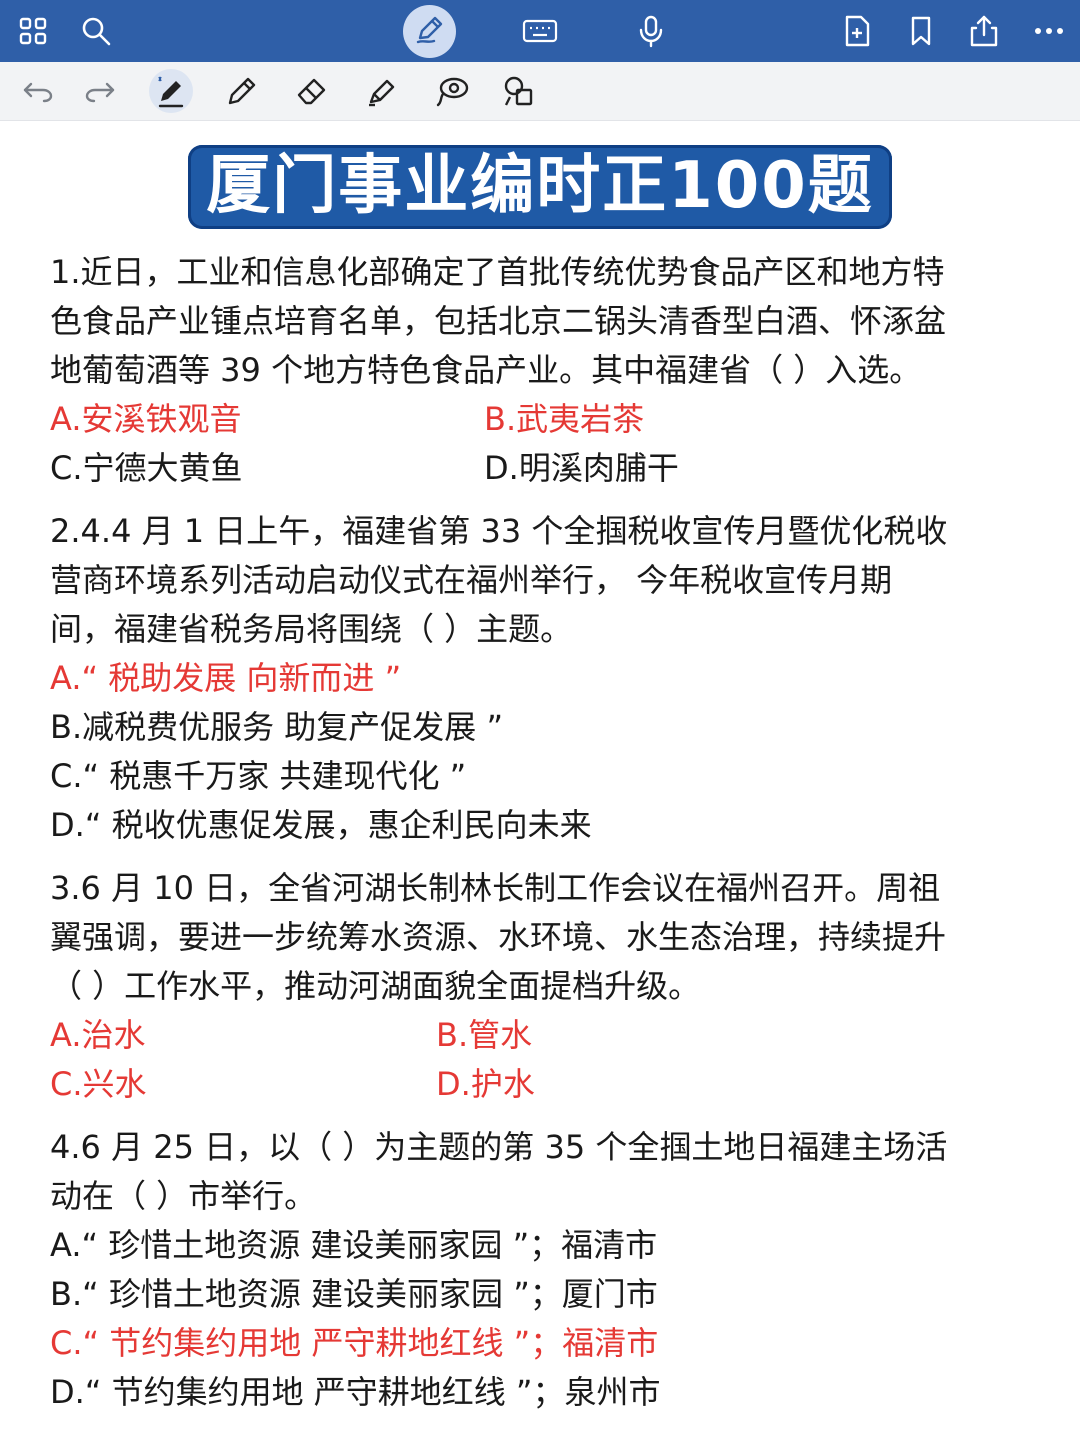 This screenshot has height=1443, width=1080. What do you see at coordinates (581, 468) in the screenshot?
I see `option-d: D.明溪肉脯干` at bounding box center [581, 468].